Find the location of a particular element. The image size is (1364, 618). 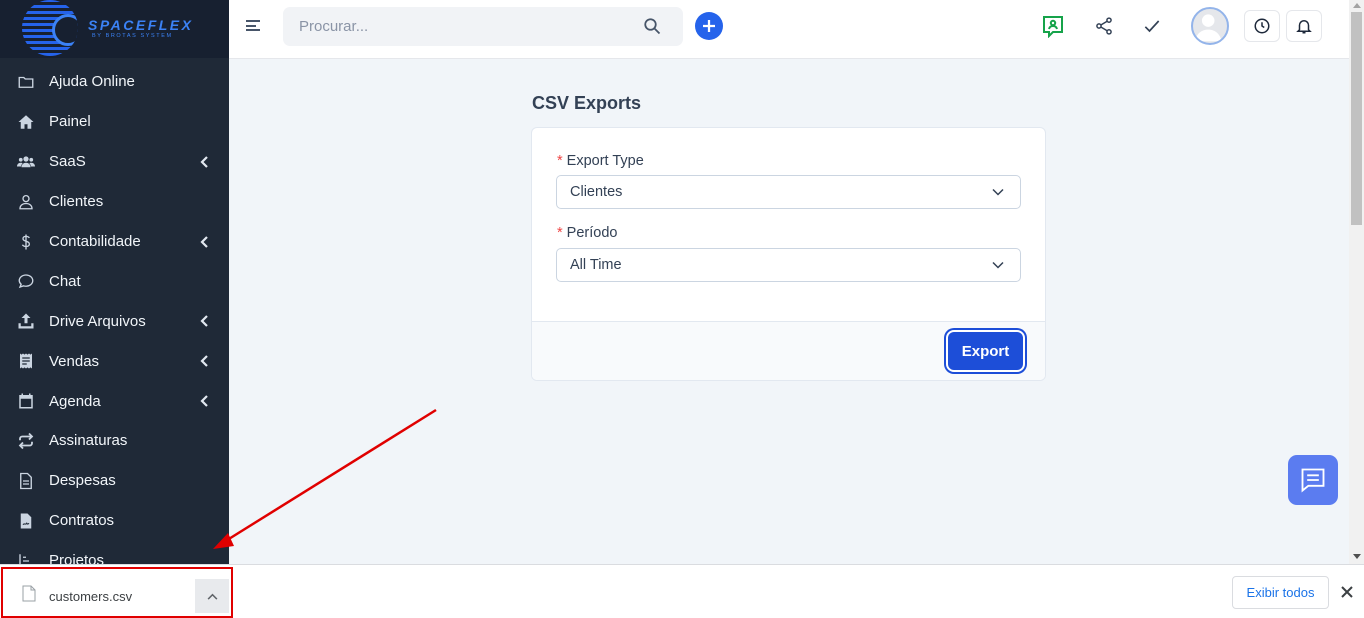

scroll-thumb is located at coordinates (1356, 118).